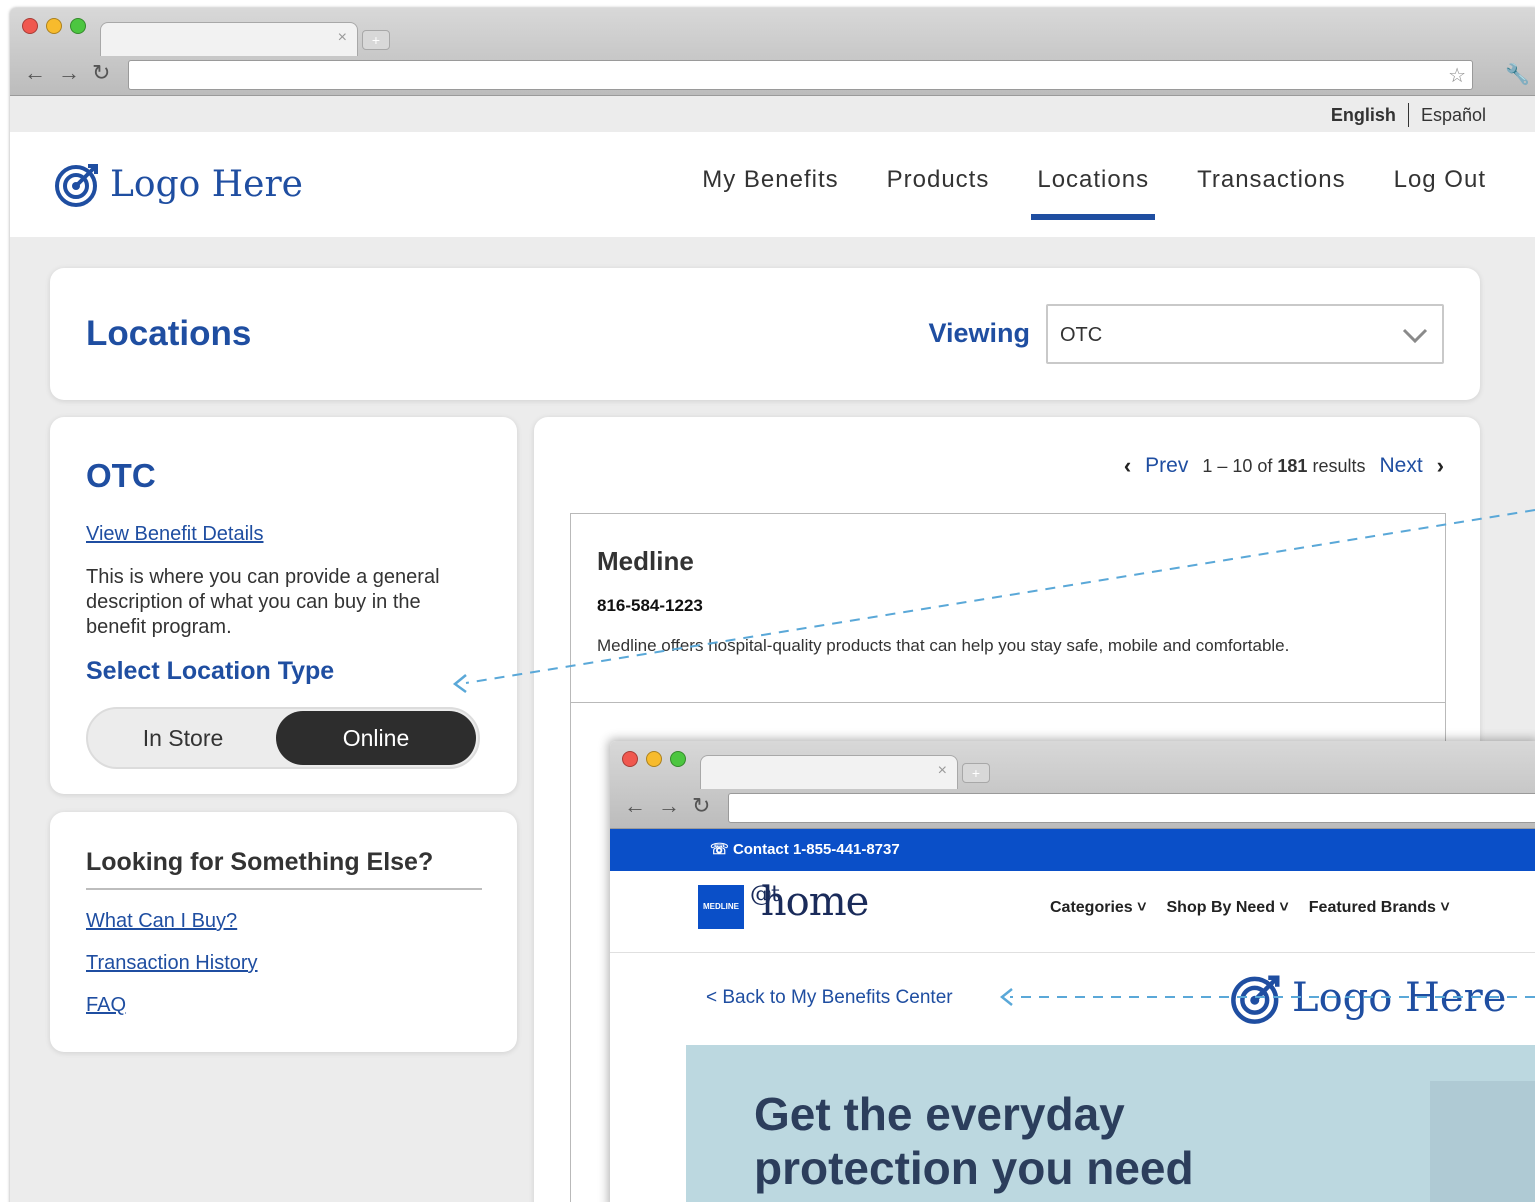  Describe the element at coordinates (1517, 74) in the screenshot. I see `wrench-icon: 🔧` at that location.